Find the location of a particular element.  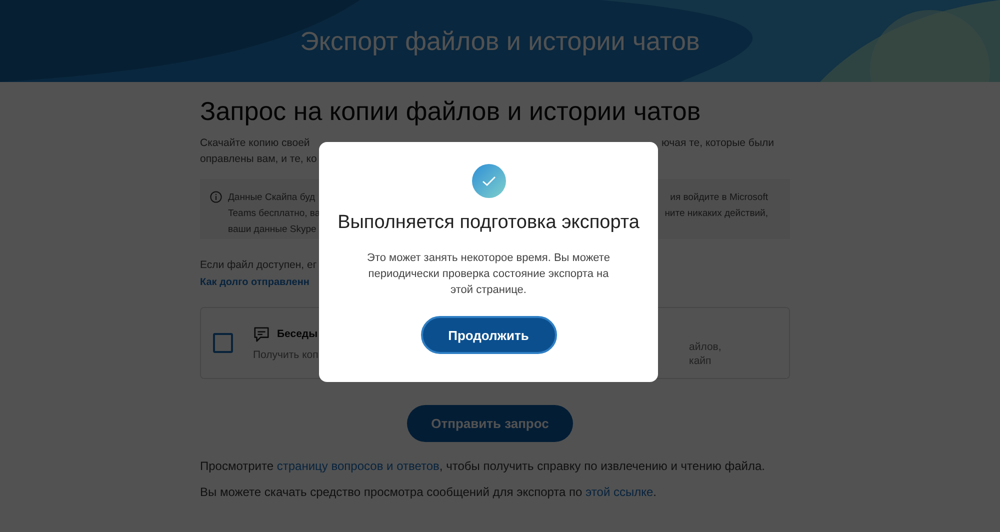

notice-text: ия войдите в Microsoft is located at coordinates (719, 197).